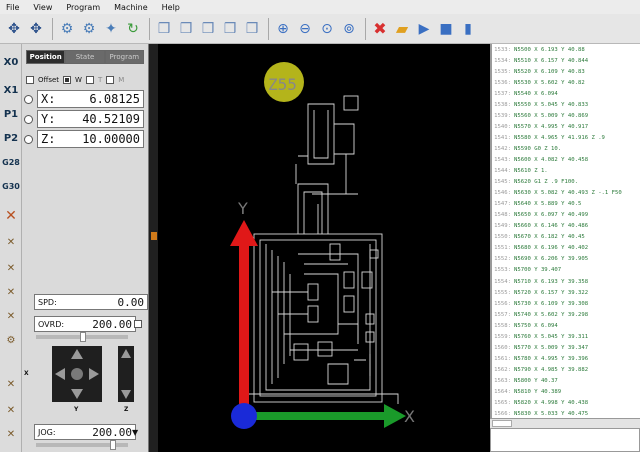 The width and height of the screenshot is (640, 452). Describe the element at coordinates (91, 302) in the screenshot. I see `spd-field: SPD: 0.00` at that location.